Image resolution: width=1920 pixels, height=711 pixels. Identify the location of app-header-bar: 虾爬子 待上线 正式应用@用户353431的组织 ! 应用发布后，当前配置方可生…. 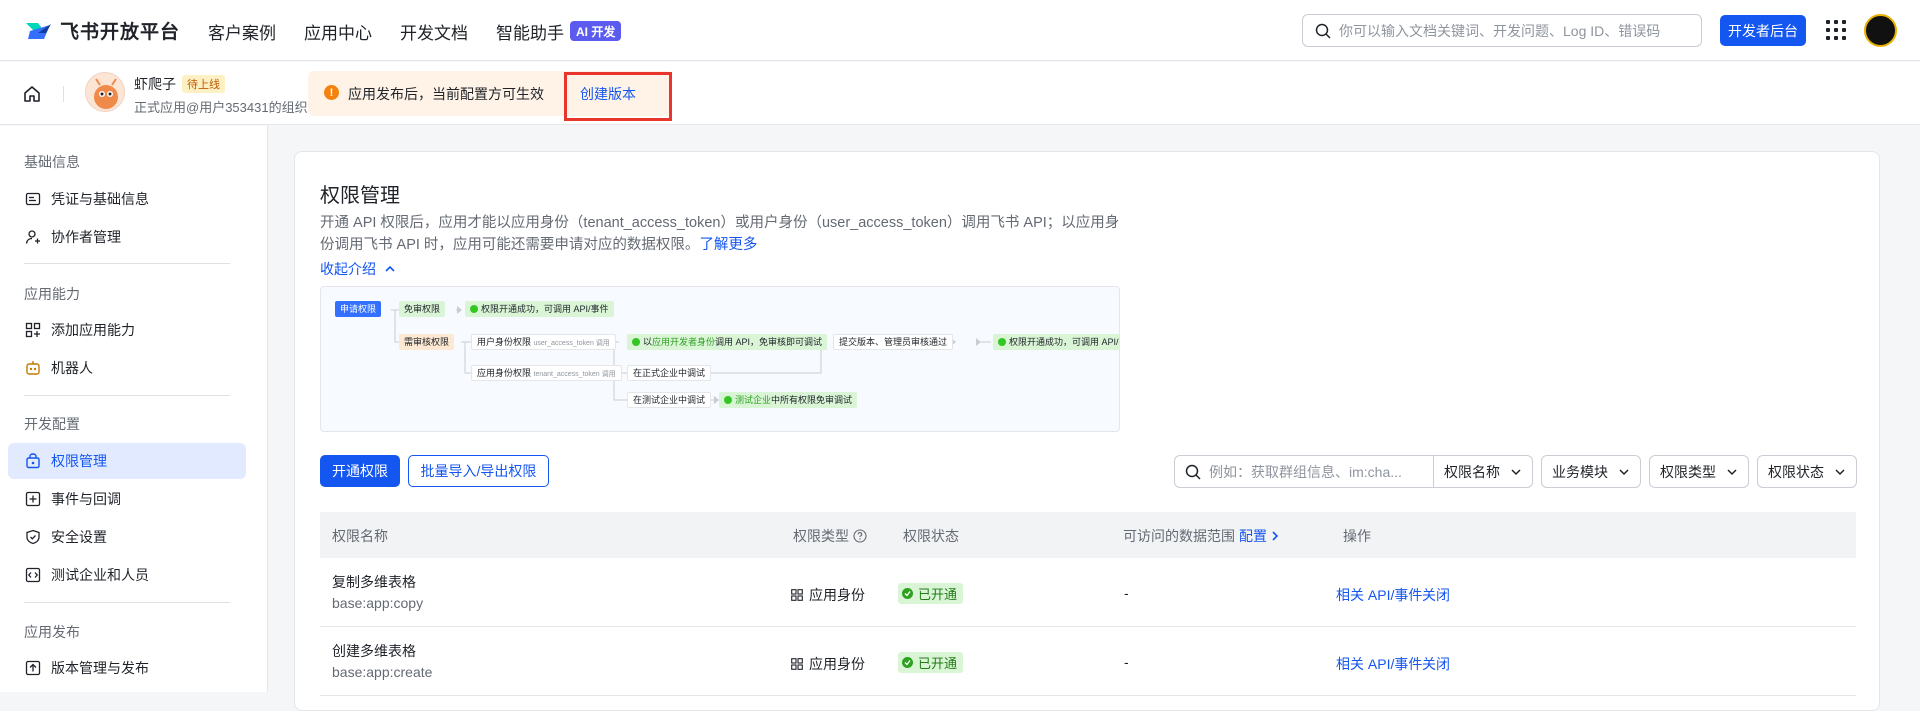
(960, 93).